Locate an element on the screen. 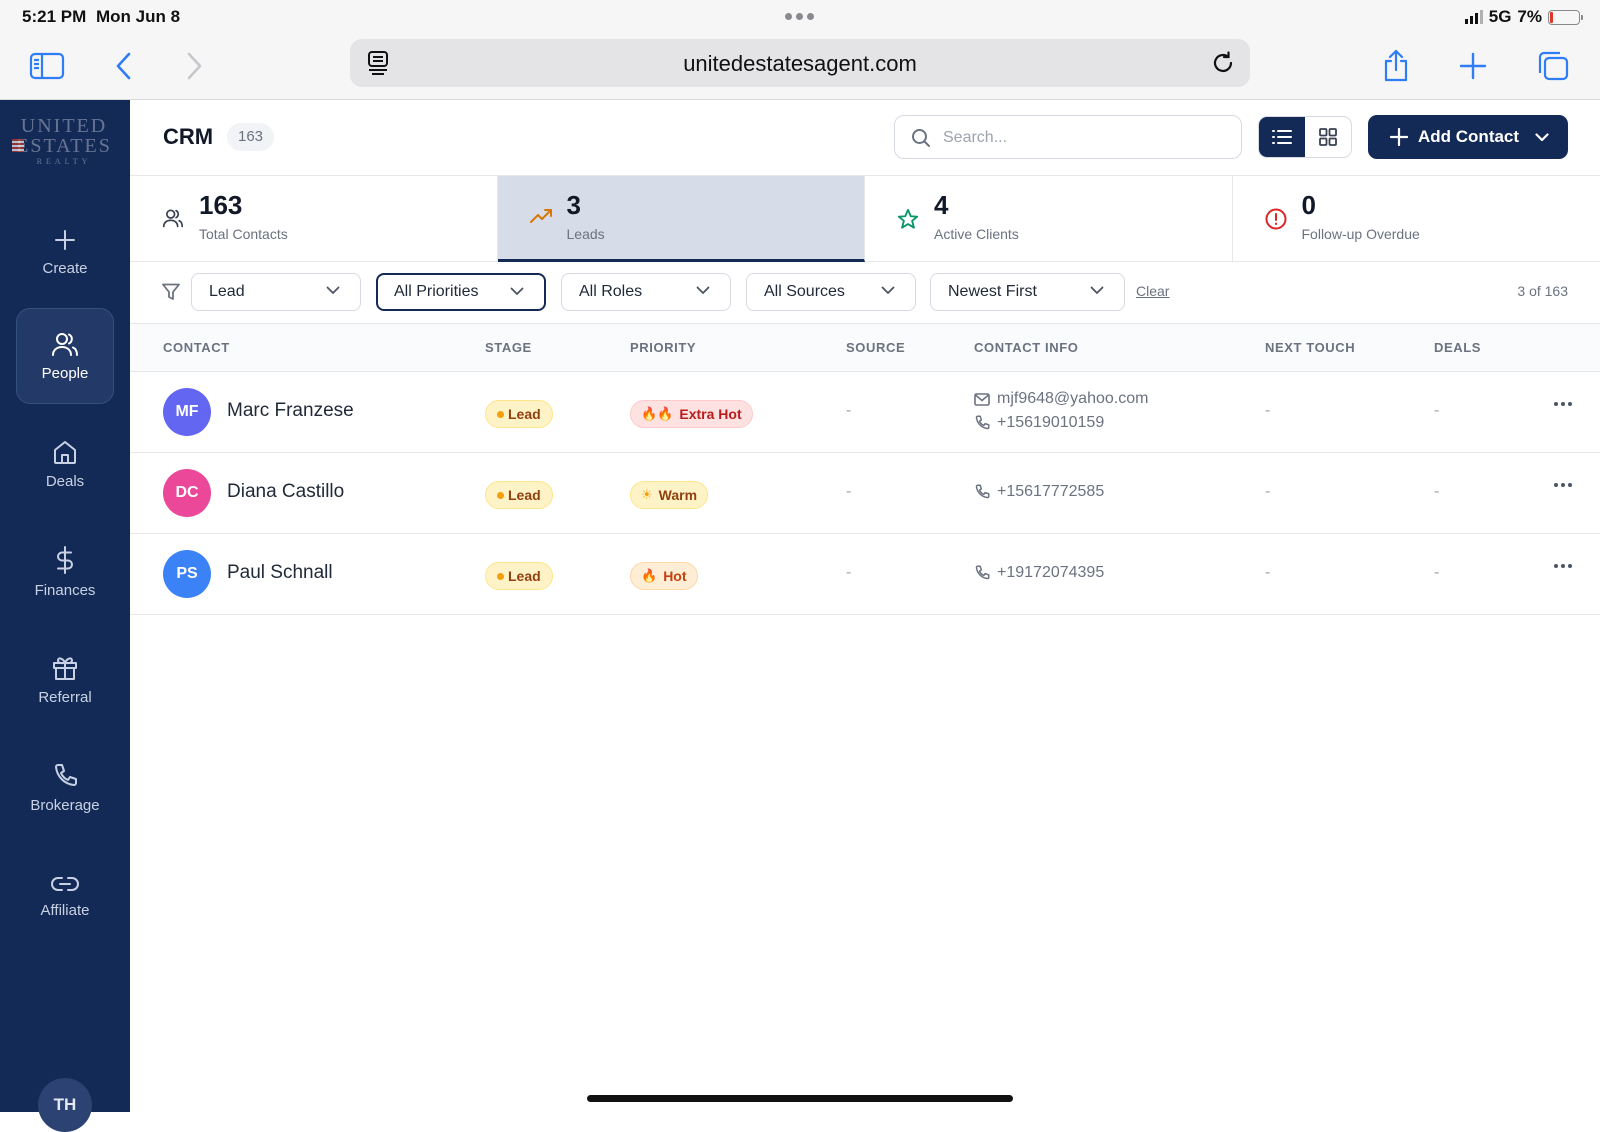 Image resolution: width=1600 pixels, height=1132 pixels. contact-name: Marc Franzese is located at coordinates (290, 411).